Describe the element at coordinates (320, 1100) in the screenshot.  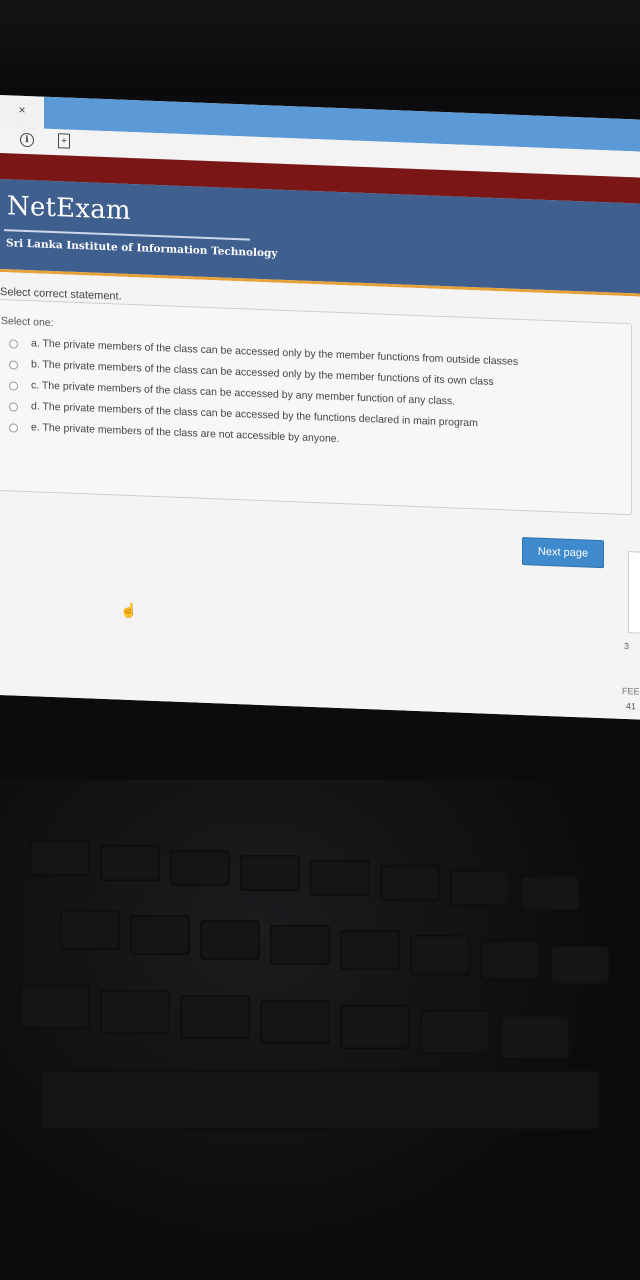
I see `keyboard-spacebar-row` at that location.